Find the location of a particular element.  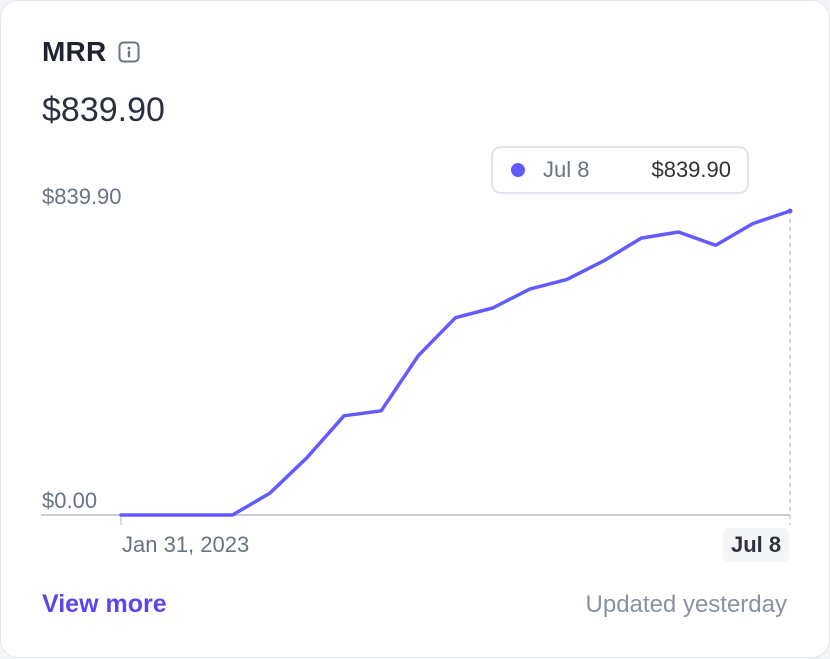

hover-point is located at coordinates (790, 211).